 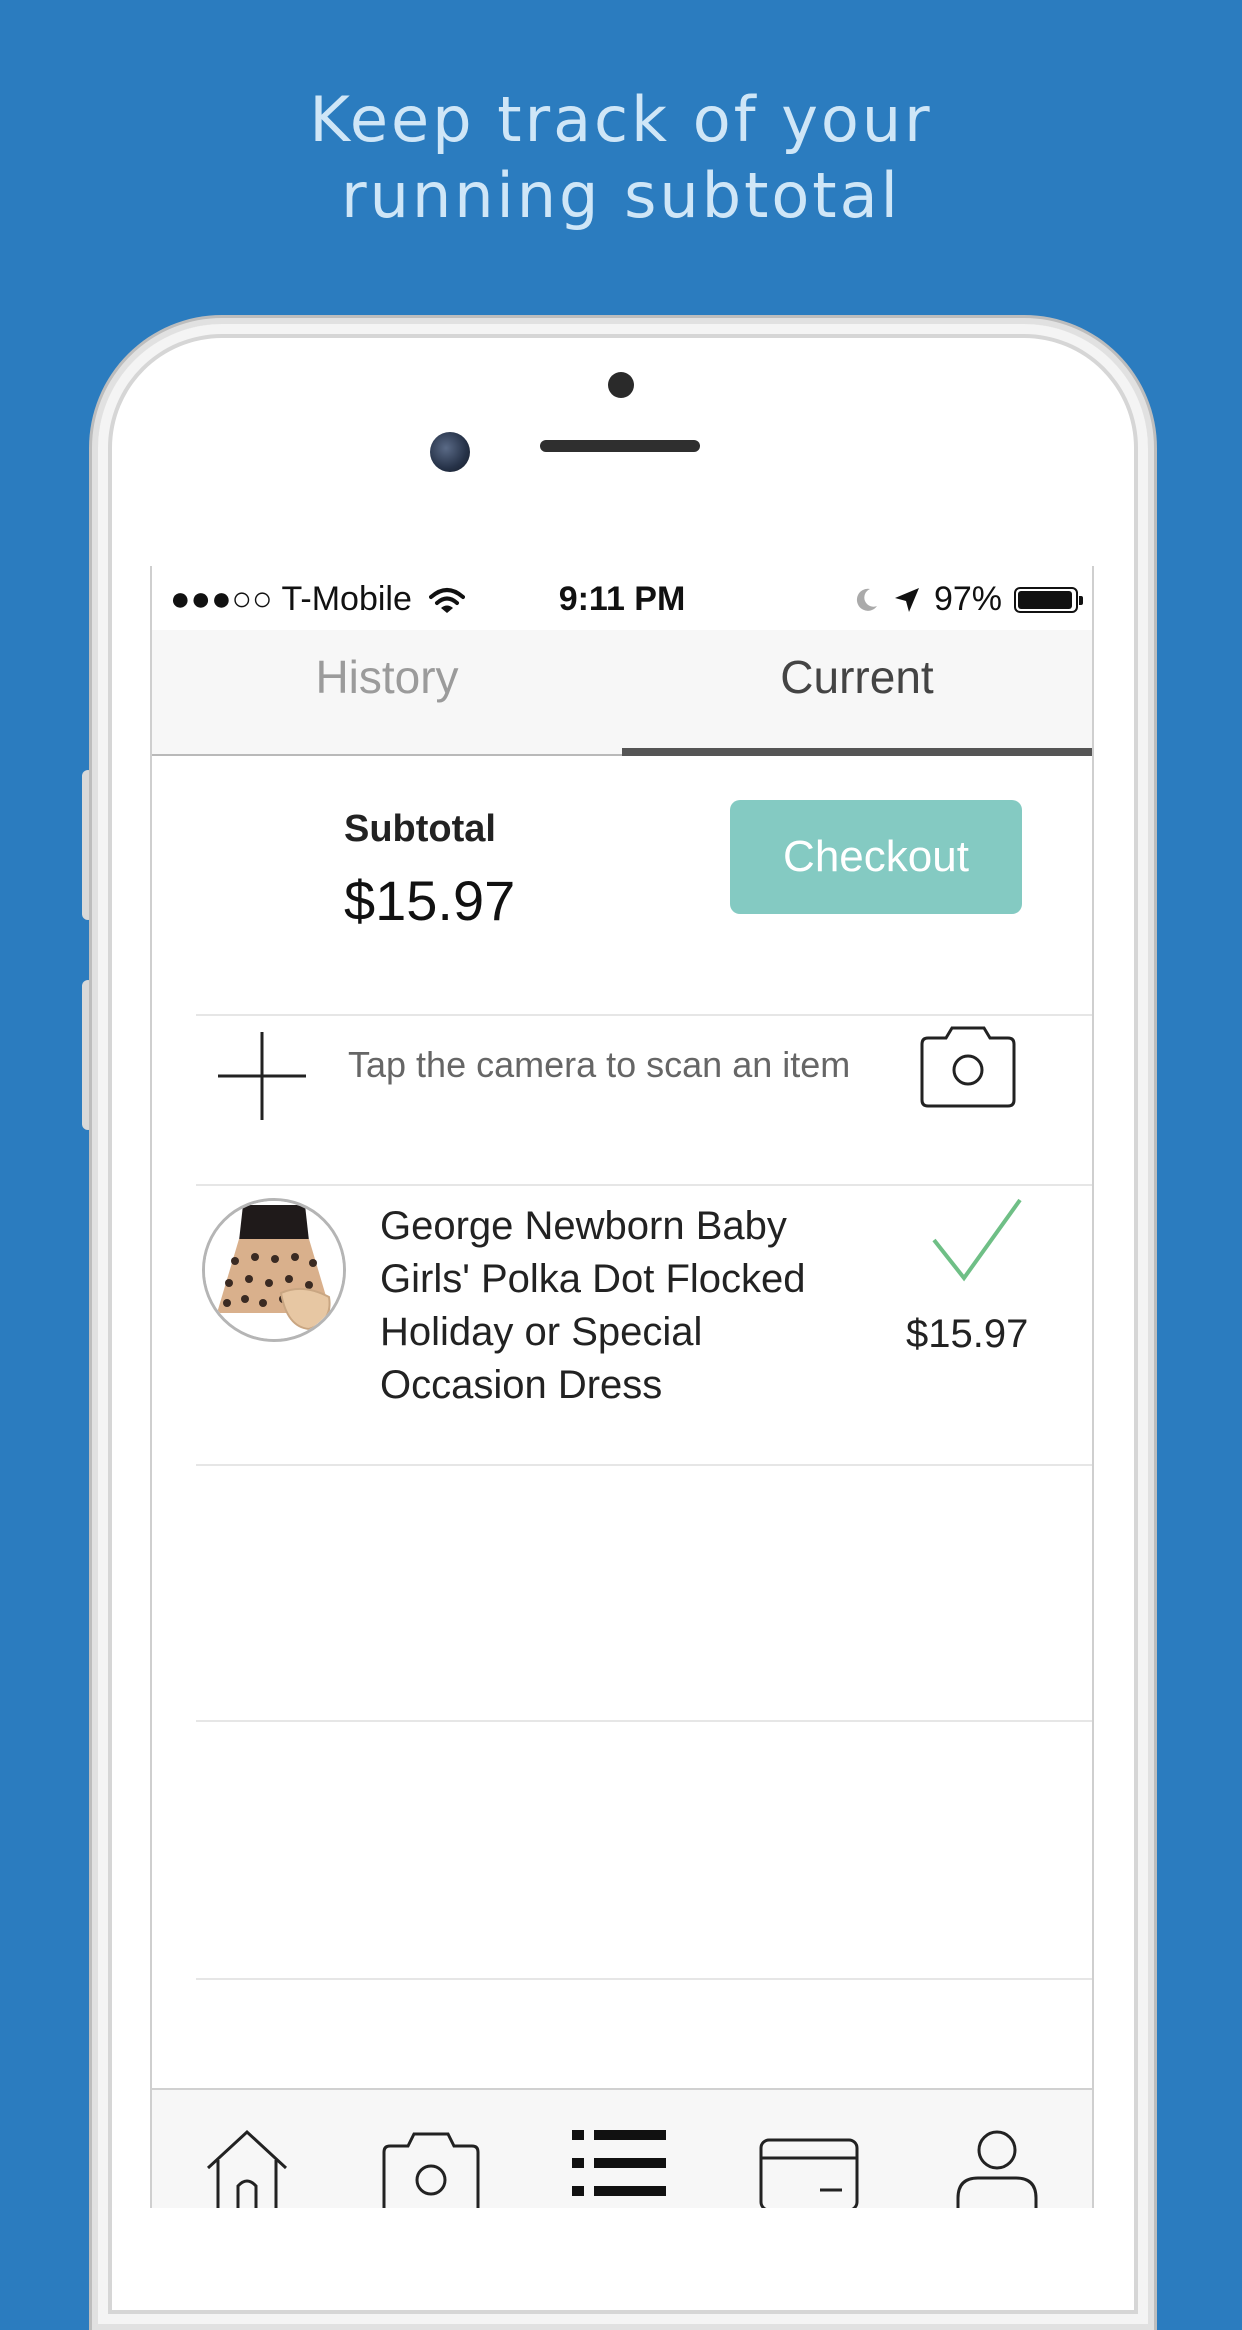 I want to click on dress-image, so click(x=274, y=1270).